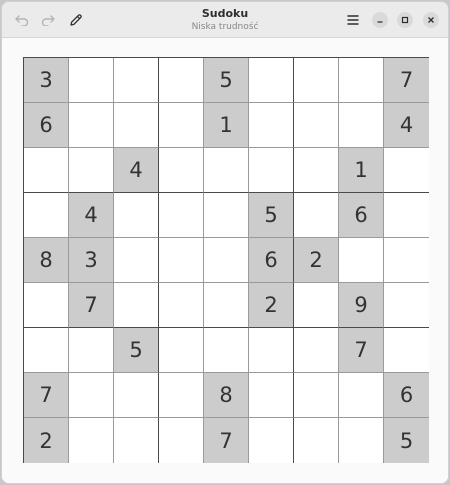 This screenshot has height=485, width=450. Describe the element at coordinates (225, 20) in the screenshot. I see `header-bar: Sudoku Niska trudność` at that location.